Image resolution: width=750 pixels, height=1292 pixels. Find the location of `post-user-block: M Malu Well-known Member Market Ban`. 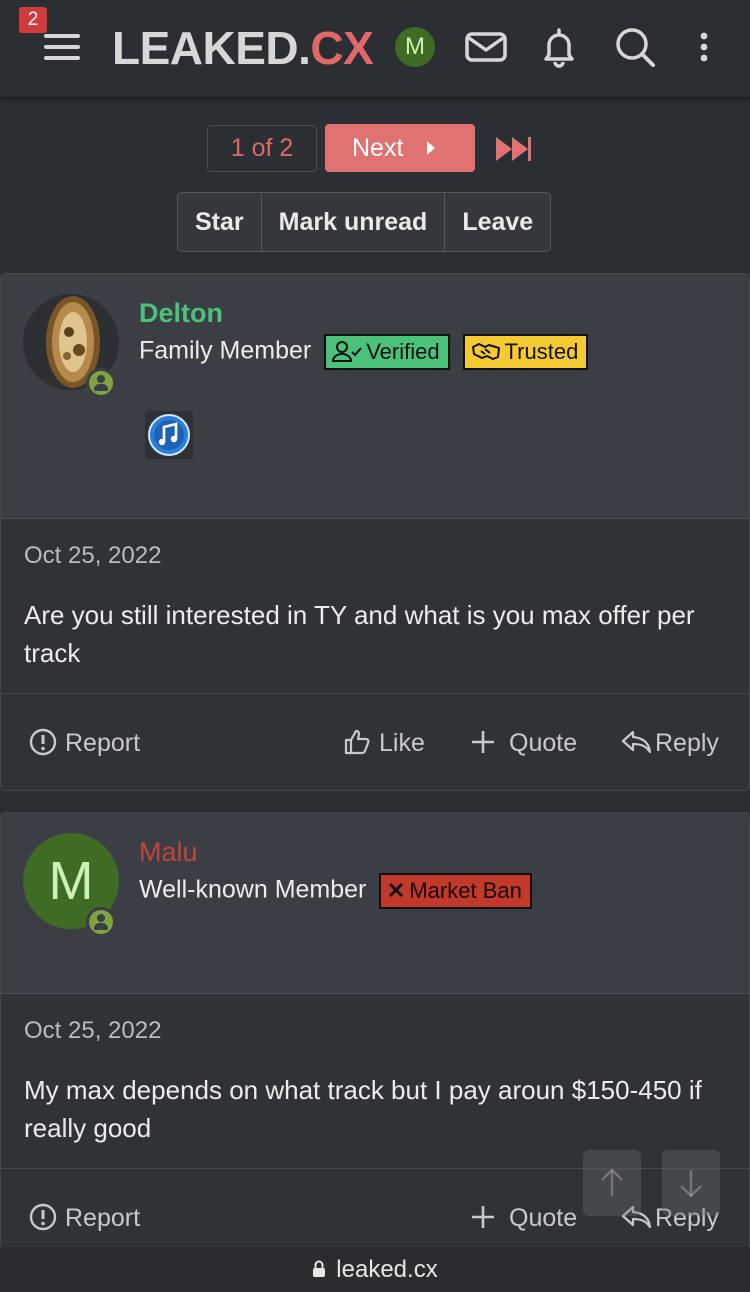

post-user-block: M Malu Well-known Member Market Ban is located at coordinates (375, 903).